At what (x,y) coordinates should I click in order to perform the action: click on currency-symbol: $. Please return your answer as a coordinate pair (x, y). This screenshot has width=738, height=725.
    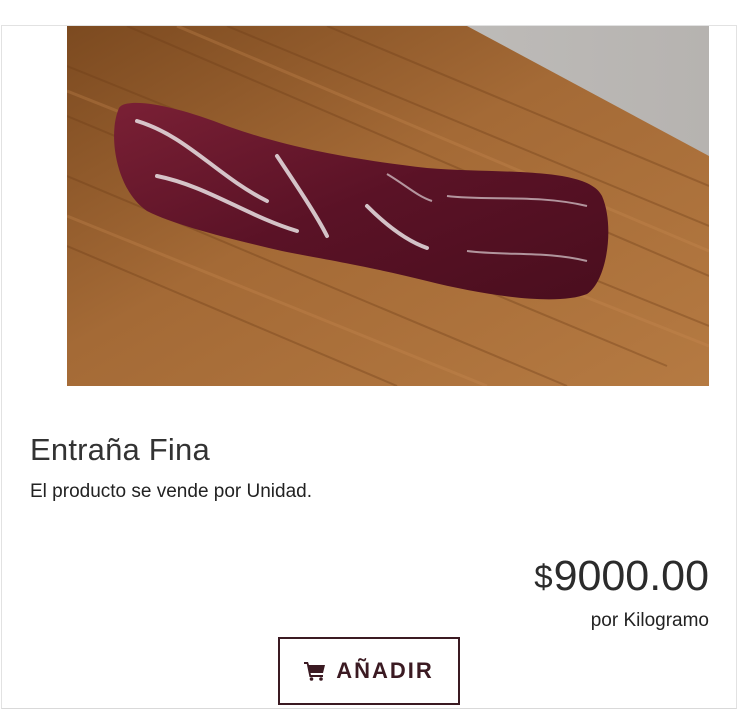
    Looking at the image, I should click on (543, 576).